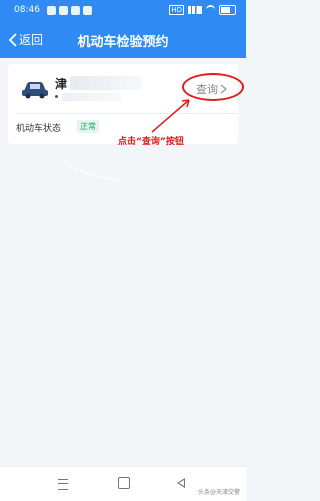  What do you see at coordinates (92, 97) in the screenshot?
I see `vehicle-info-redacted` at bounding box center [92, 97].